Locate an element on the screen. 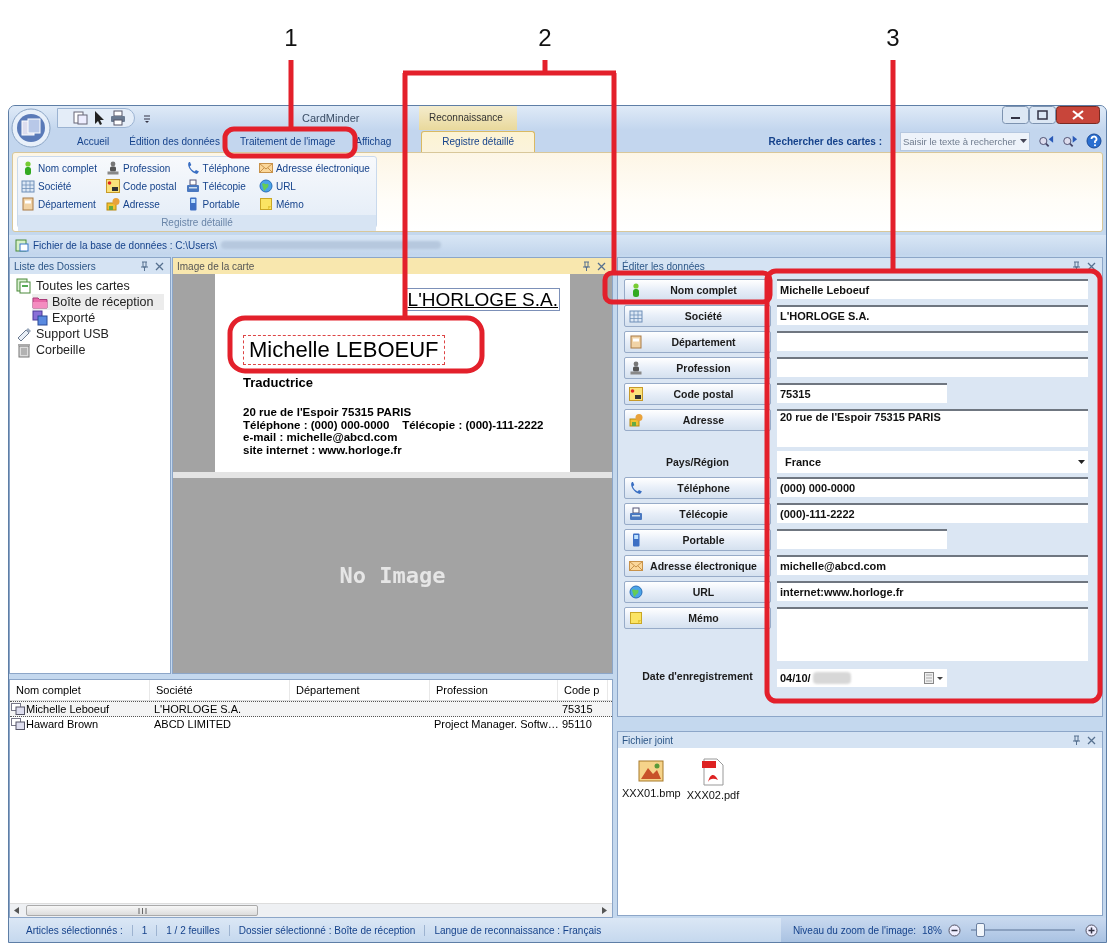 The height and width of the screenshot is (948, 1114). ribbon-button: Nom complet is located at coordinates (61, 168).